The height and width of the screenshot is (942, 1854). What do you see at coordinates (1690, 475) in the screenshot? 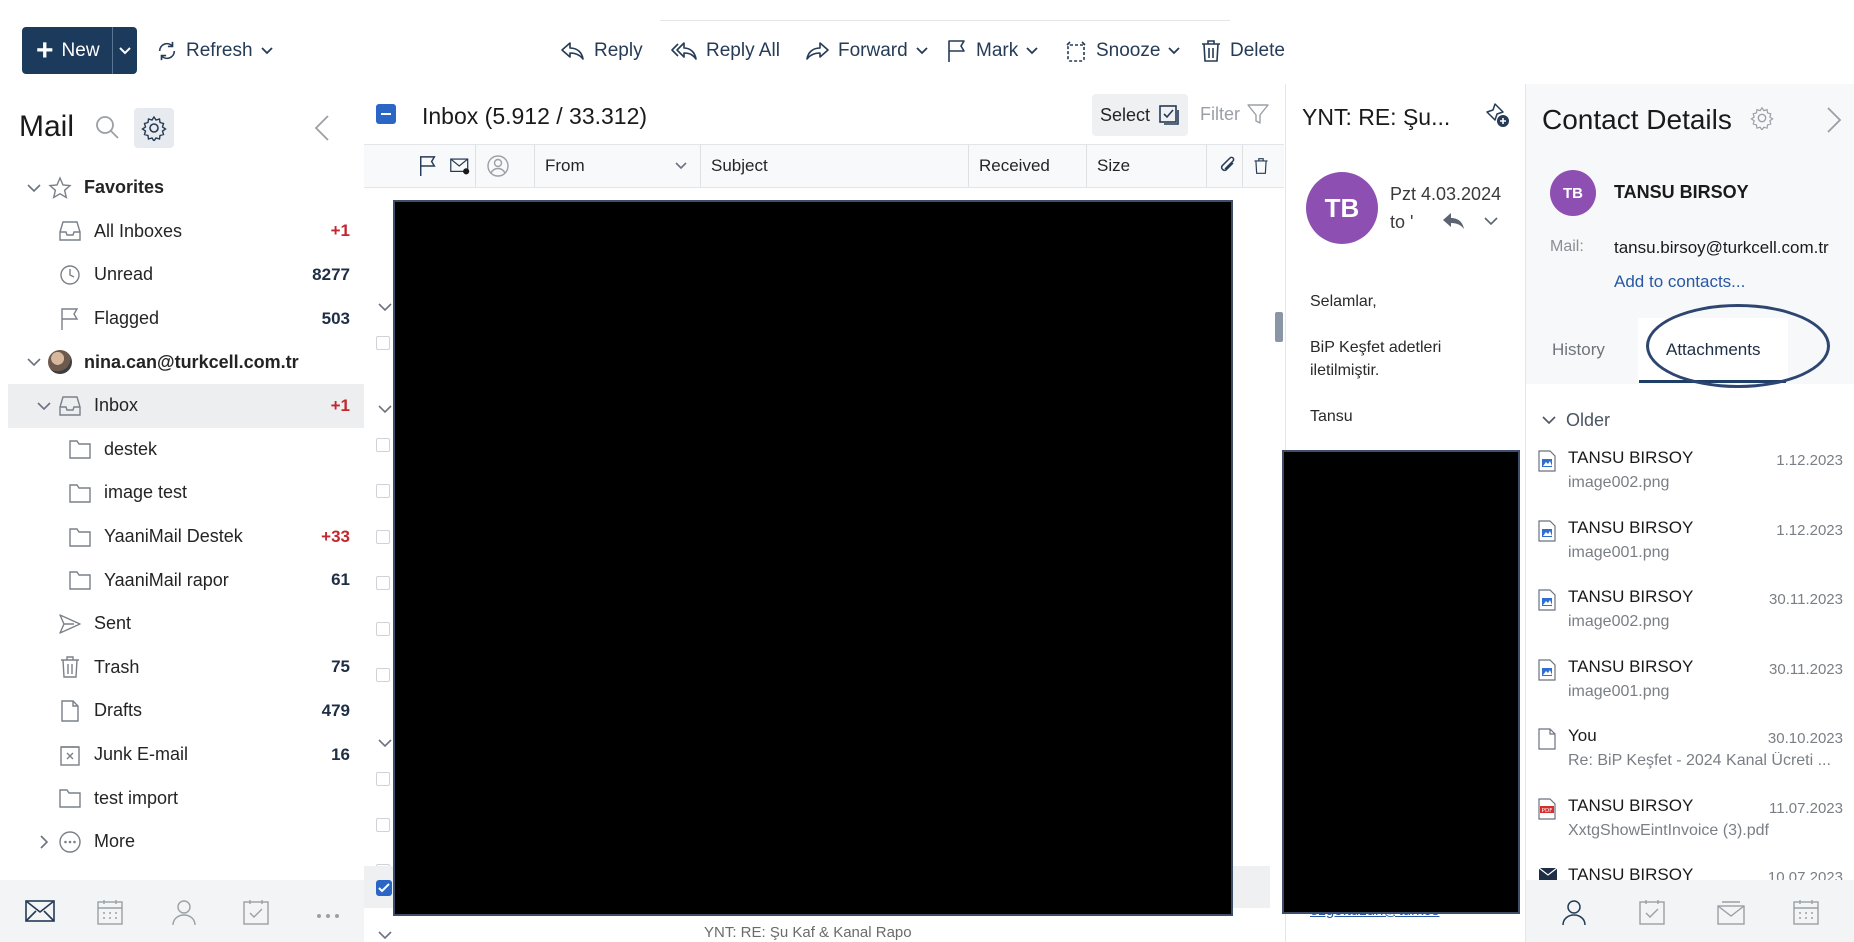
I see `attachment-item: TANSU BIRSOY 1.12.2023 image002.png` at bounding box center [1690, 475].